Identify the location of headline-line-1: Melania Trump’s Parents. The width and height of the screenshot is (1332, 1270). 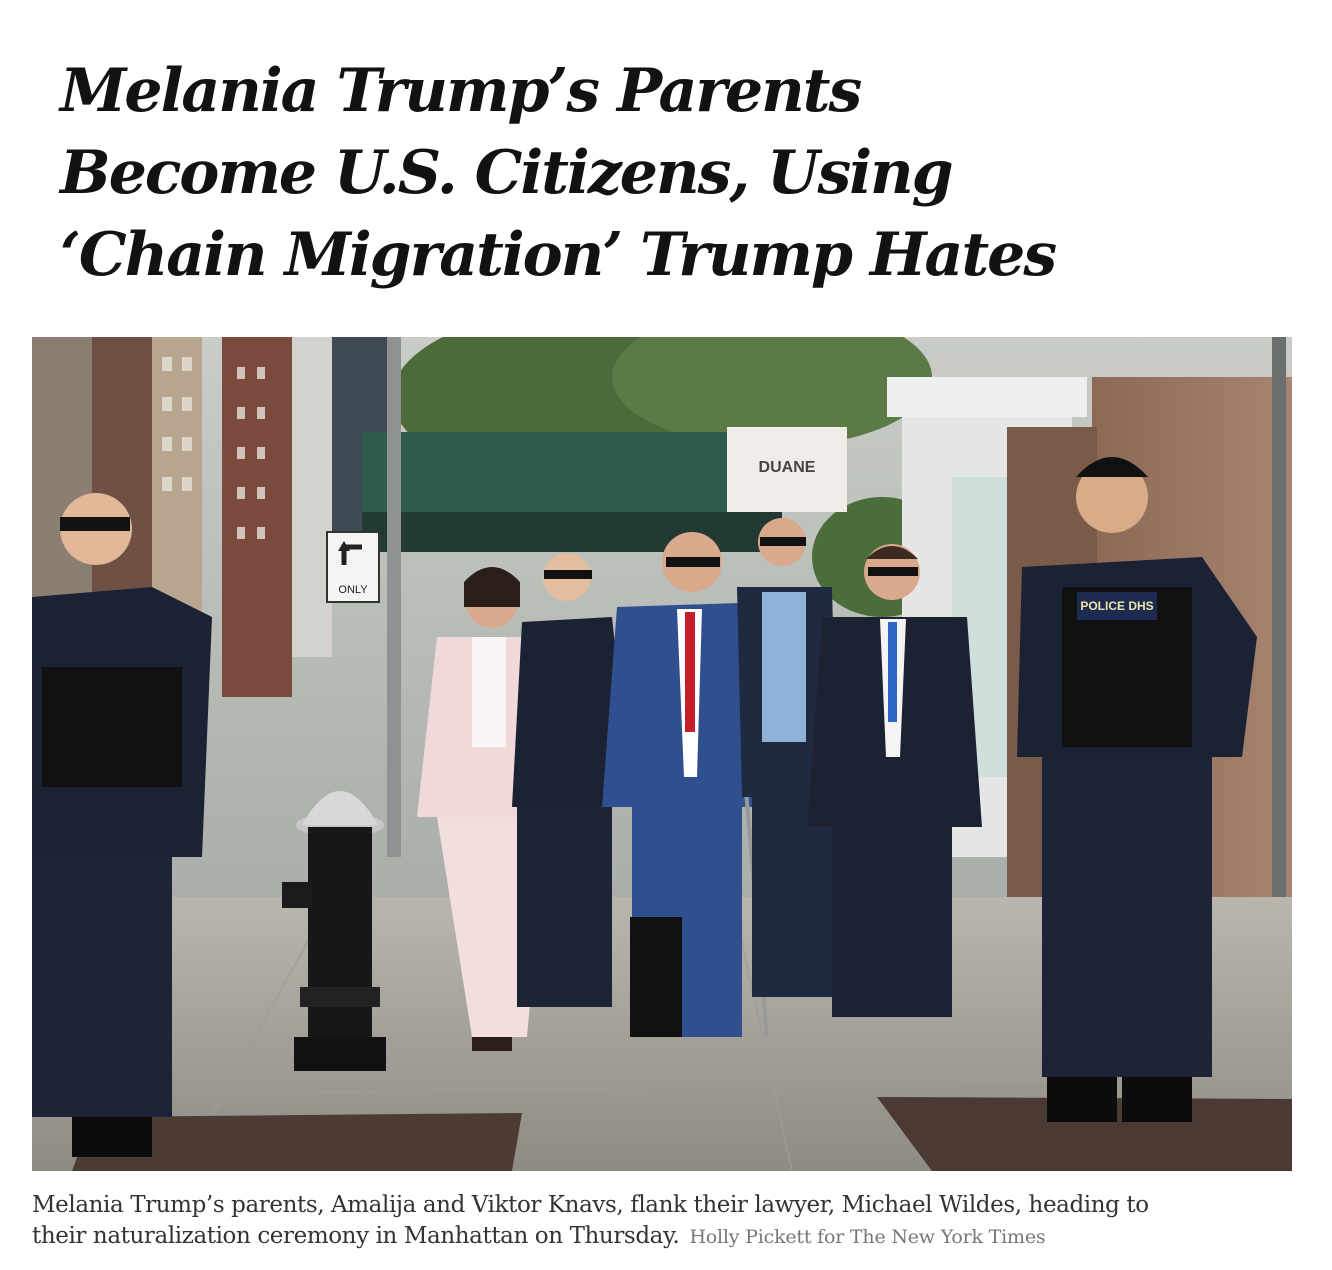
(461, 91).